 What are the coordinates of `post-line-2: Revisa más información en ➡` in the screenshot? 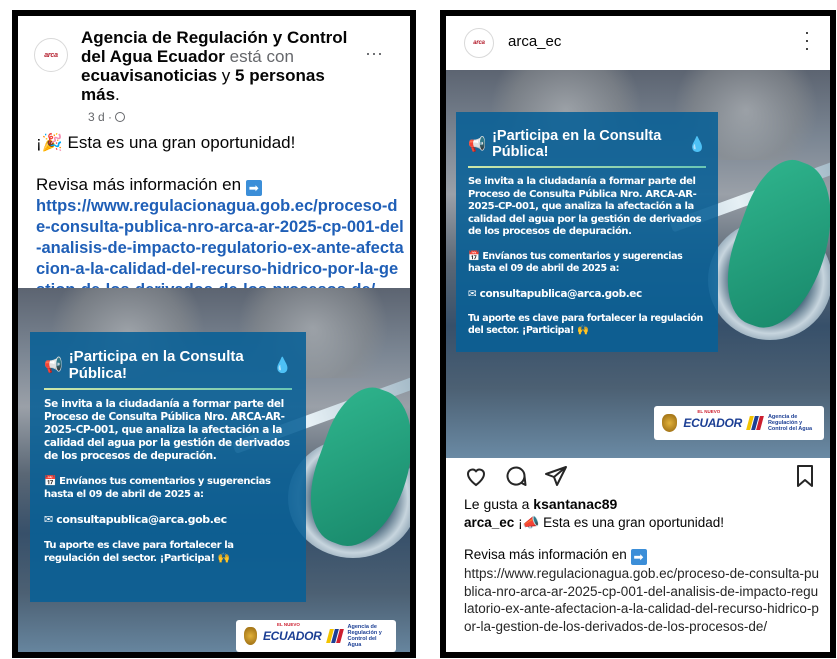 It's located at (221, 185).